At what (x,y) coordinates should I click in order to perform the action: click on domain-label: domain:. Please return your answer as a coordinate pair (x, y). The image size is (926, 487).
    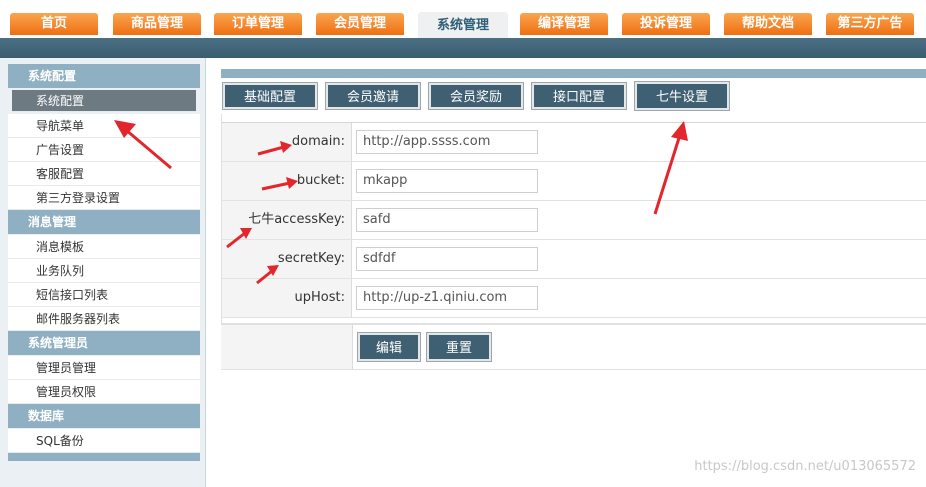
    Looking at the image, I should click on (286, 142).